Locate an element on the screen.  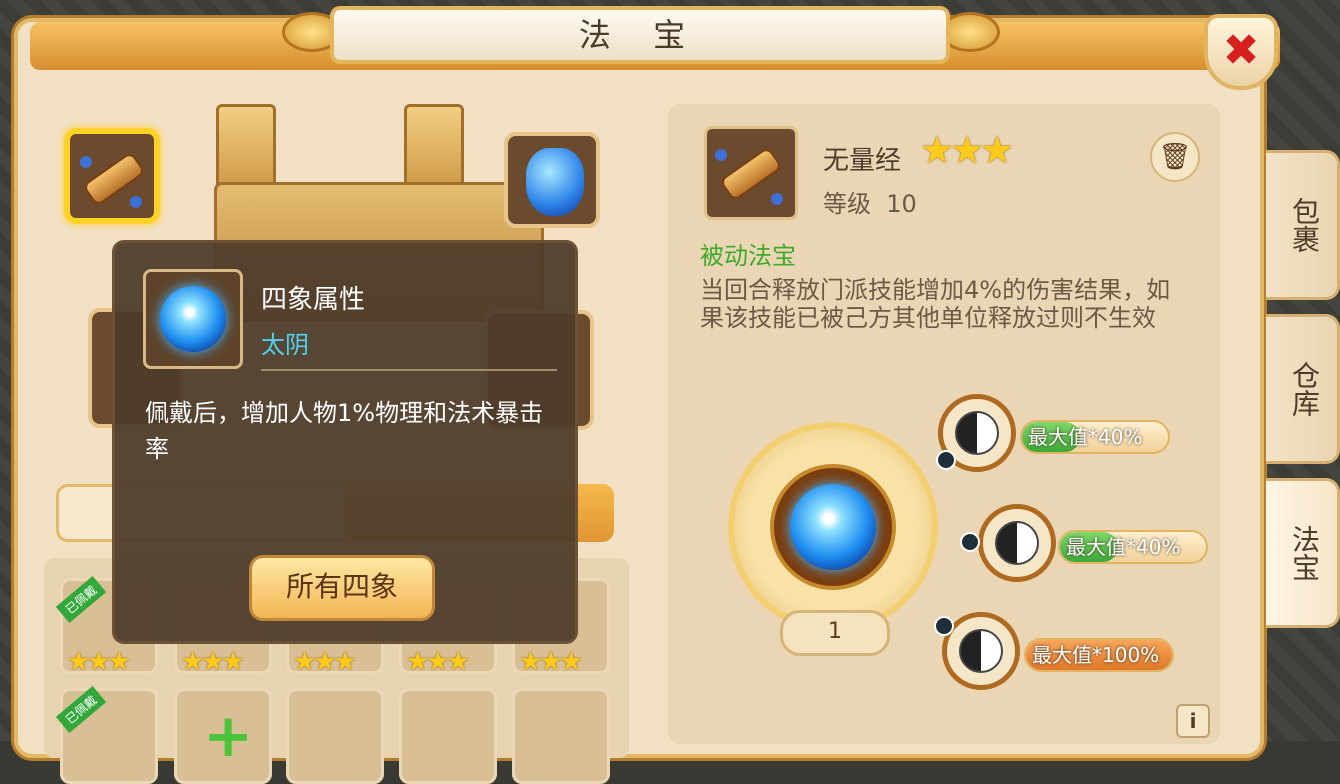
tooltip-icon-frame is located at coordinates (193, 319).